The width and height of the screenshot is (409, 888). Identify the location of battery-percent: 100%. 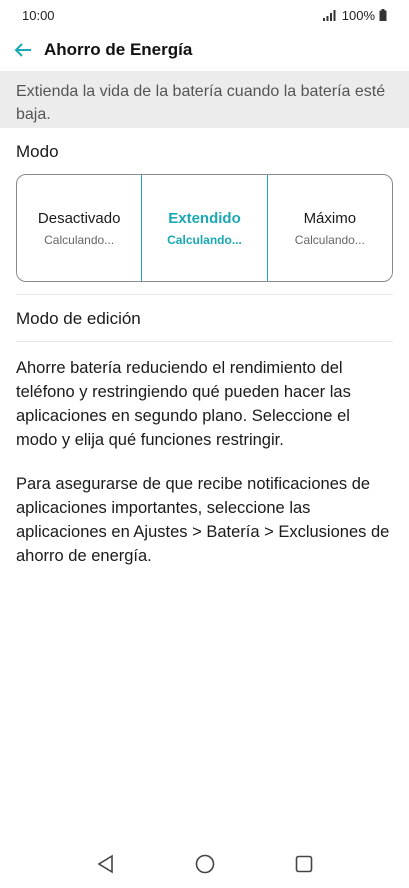
(358, 15).